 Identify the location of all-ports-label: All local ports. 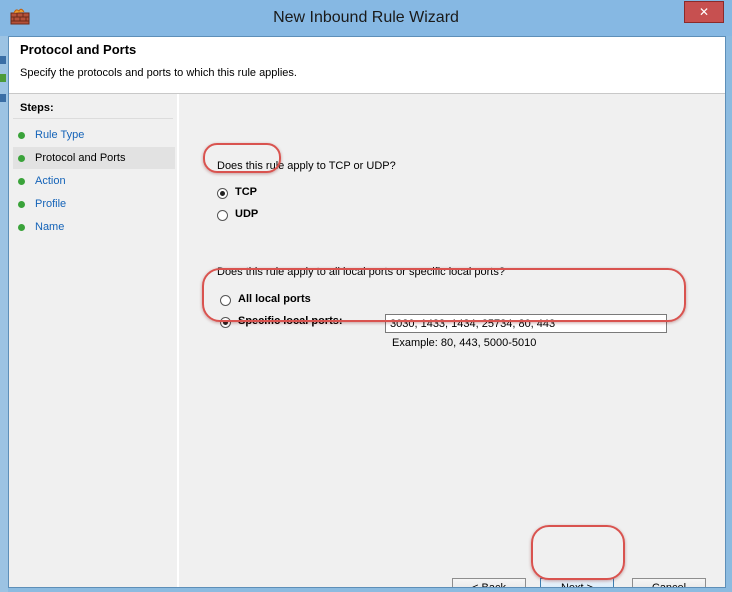
(274, 299).